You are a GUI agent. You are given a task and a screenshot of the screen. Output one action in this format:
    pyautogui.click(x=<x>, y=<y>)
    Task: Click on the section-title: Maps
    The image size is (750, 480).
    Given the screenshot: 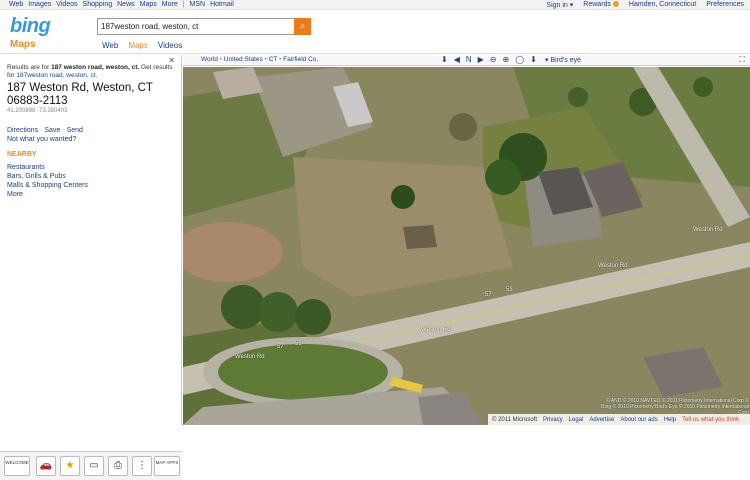 What is the action you would take?
    pyautogui.click(x=23, y=44)
    